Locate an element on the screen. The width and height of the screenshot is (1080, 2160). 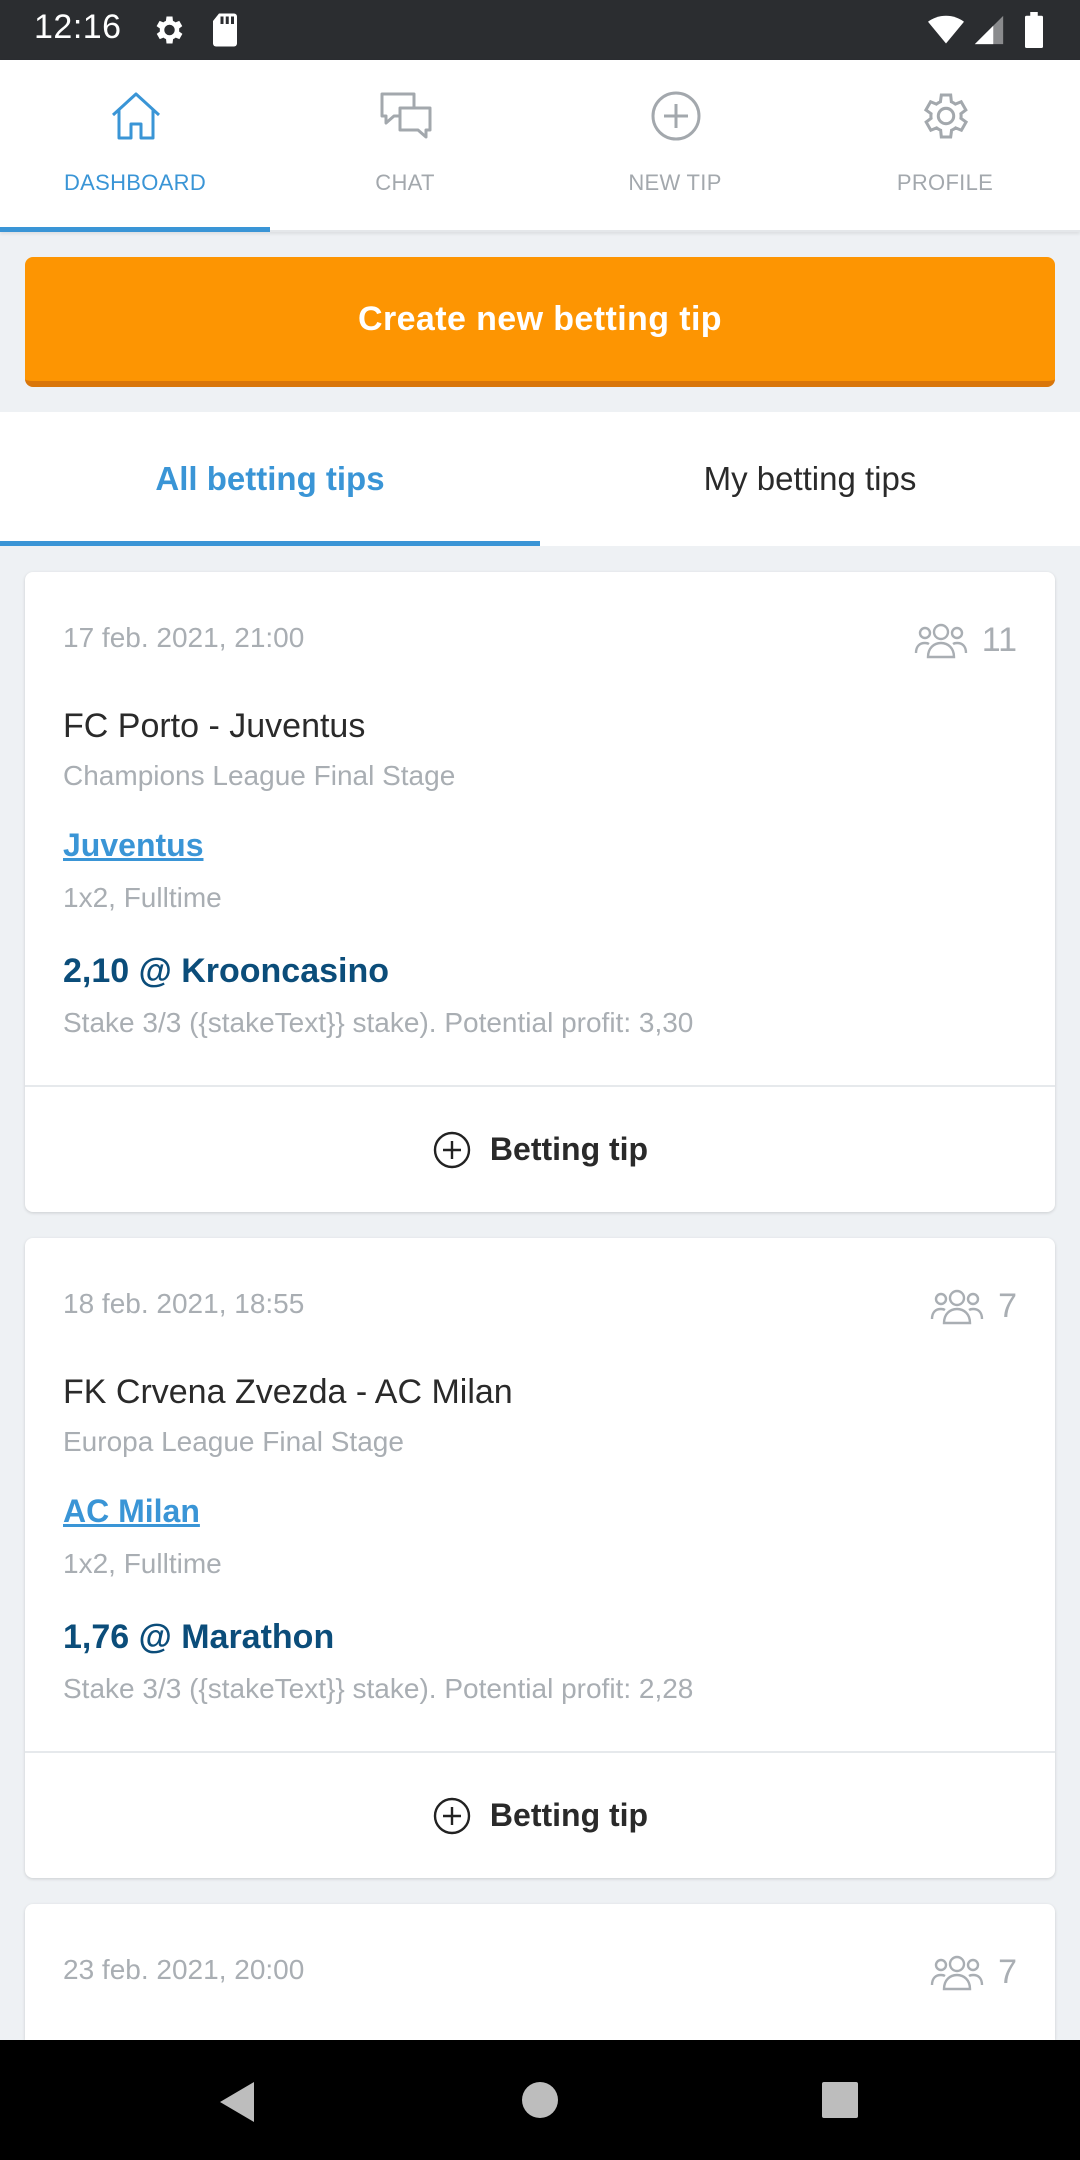
nav-profile-label: PROFILE is located at coordinates (945, 182).